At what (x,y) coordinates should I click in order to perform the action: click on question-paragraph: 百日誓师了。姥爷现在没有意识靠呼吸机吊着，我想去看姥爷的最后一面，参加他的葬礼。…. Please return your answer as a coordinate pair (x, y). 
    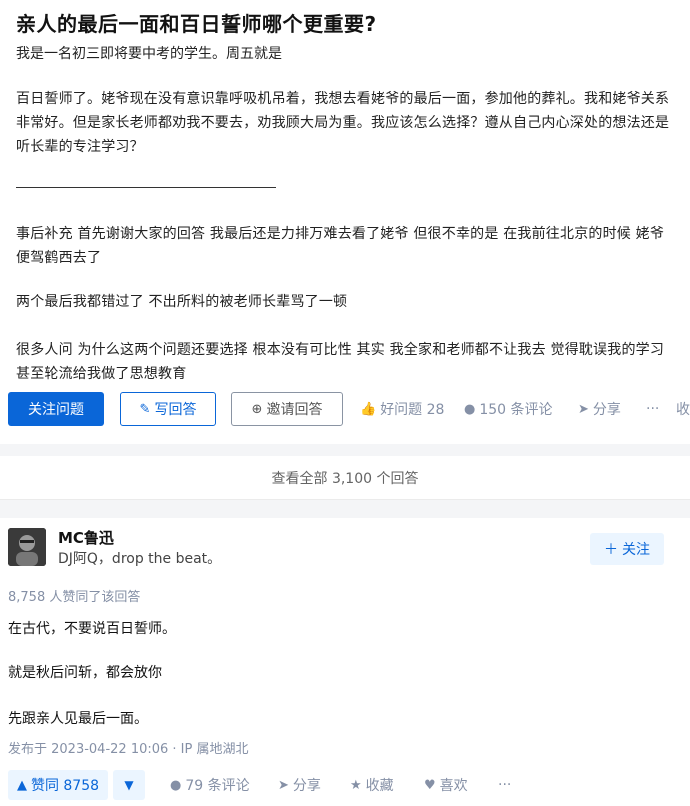
    Looking at the image, I should click on (343, 123).